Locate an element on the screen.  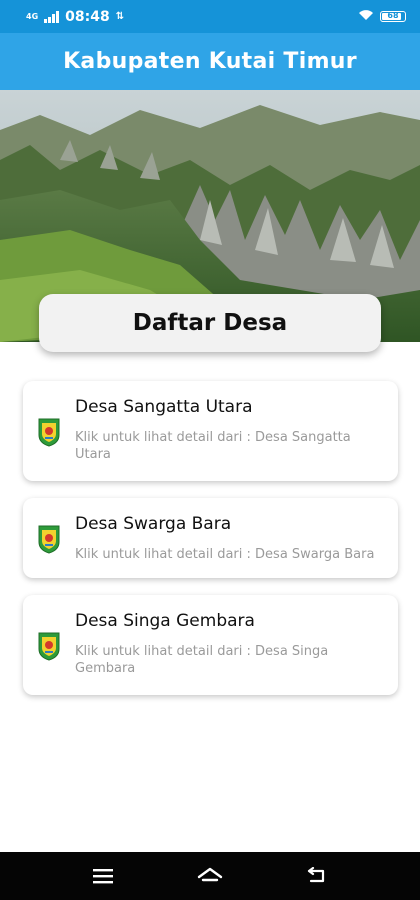
system-navigation-bar is located at coordinates (210, 876).